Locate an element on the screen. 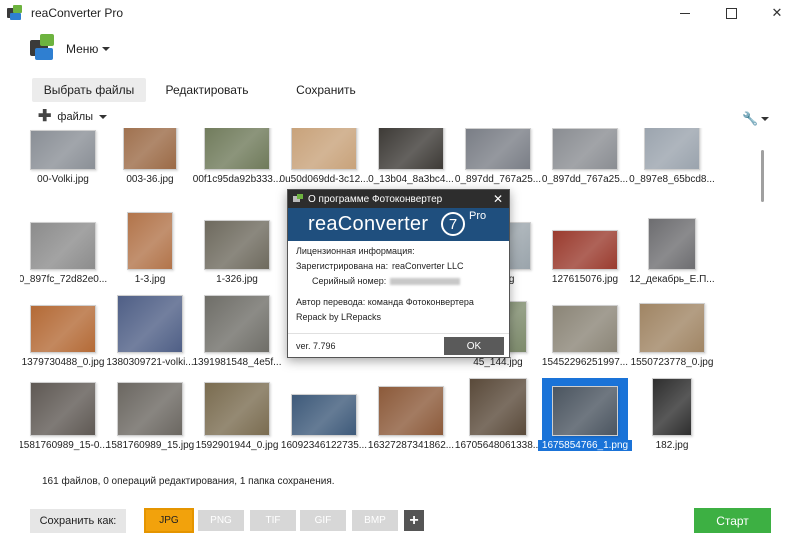 The image size is (800, 547). close-button: ✕ is located at coordinates (777, 13).